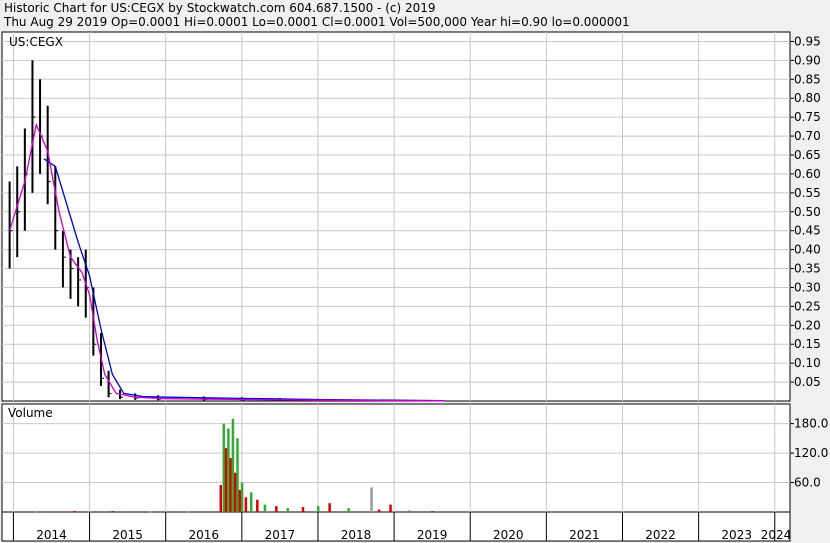 This screenshot has height=543, width=830. What do you see at coordinates (807, 269) in the screenshot?
I see `y-tick-label: 0.35` at bounding box center [807, 269].